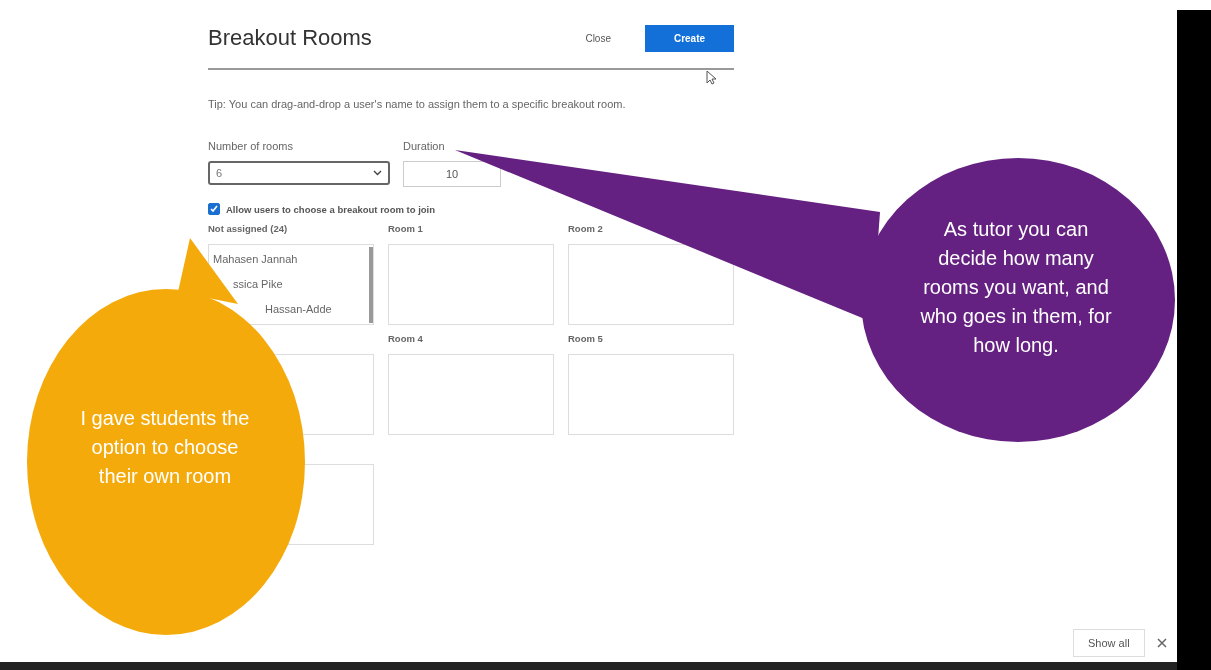 This screenshot has width=1211, height=670. What do you see at coordinates (377, 173) in the screenshot?
I see `chevron-icon` at bounding box center [377, 173].